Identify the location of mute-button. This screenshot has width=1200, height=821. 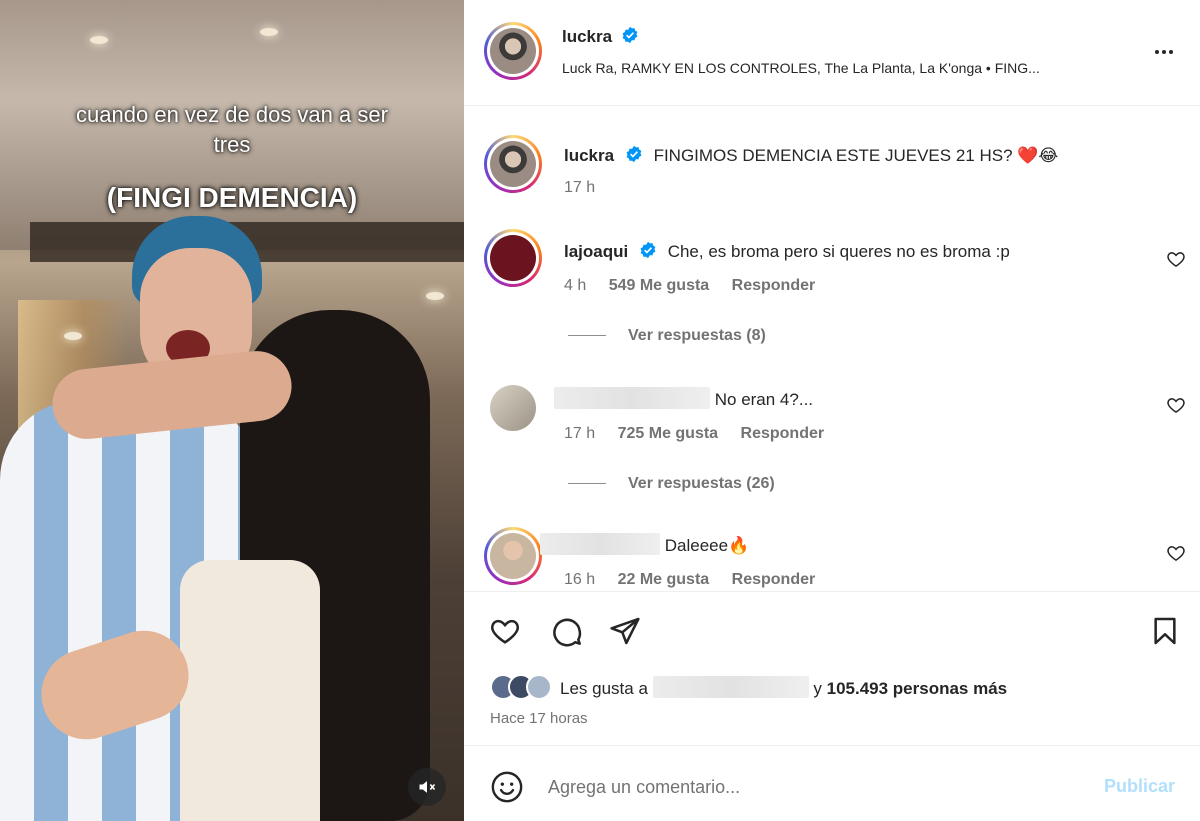
(427, 787).